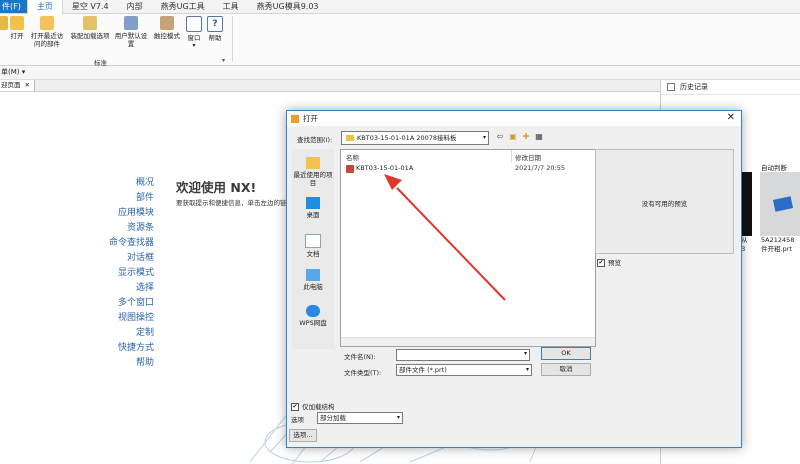 The height and width of the screenshot is (464, 800). I want to click on place-desktop: 桌面, so click(313, 208).